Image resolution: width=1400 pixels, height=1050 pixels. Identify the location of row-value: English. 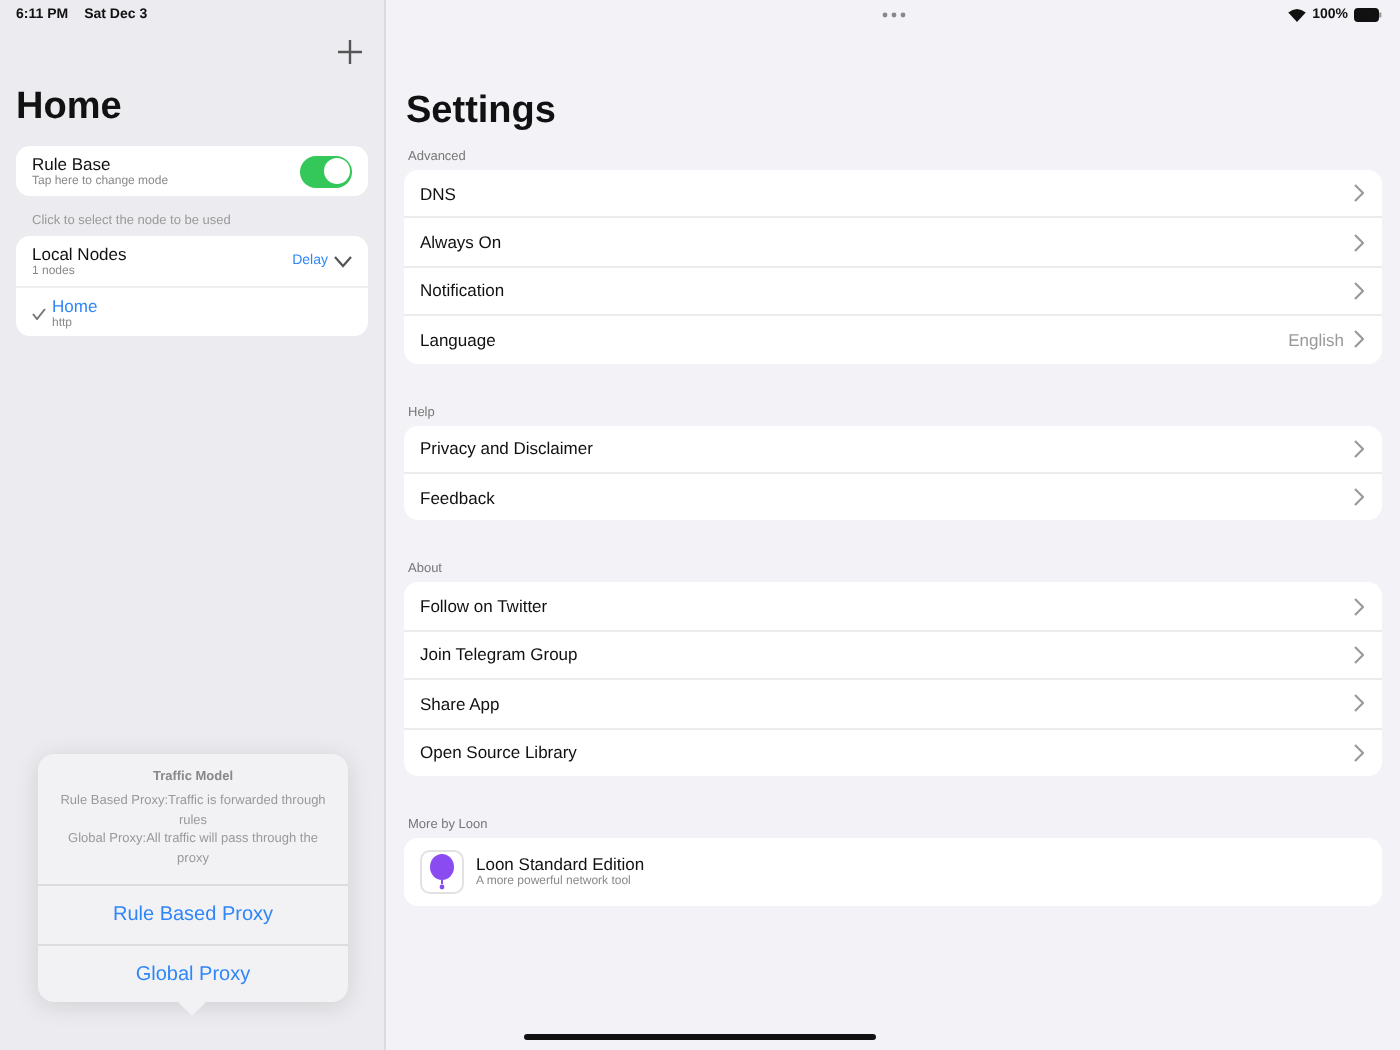
(1316, 339).